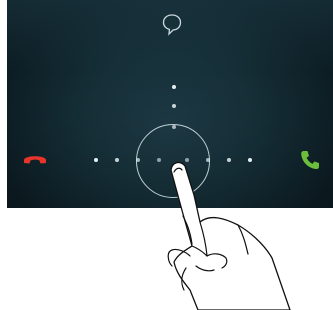  I want to click on phone-answer-icon, so click(310, 160).